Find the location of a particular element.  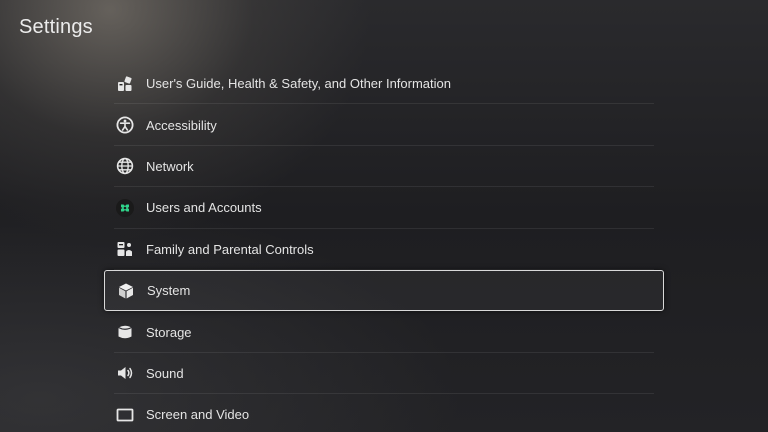

guide-icon is located at coordinates (125, 84).